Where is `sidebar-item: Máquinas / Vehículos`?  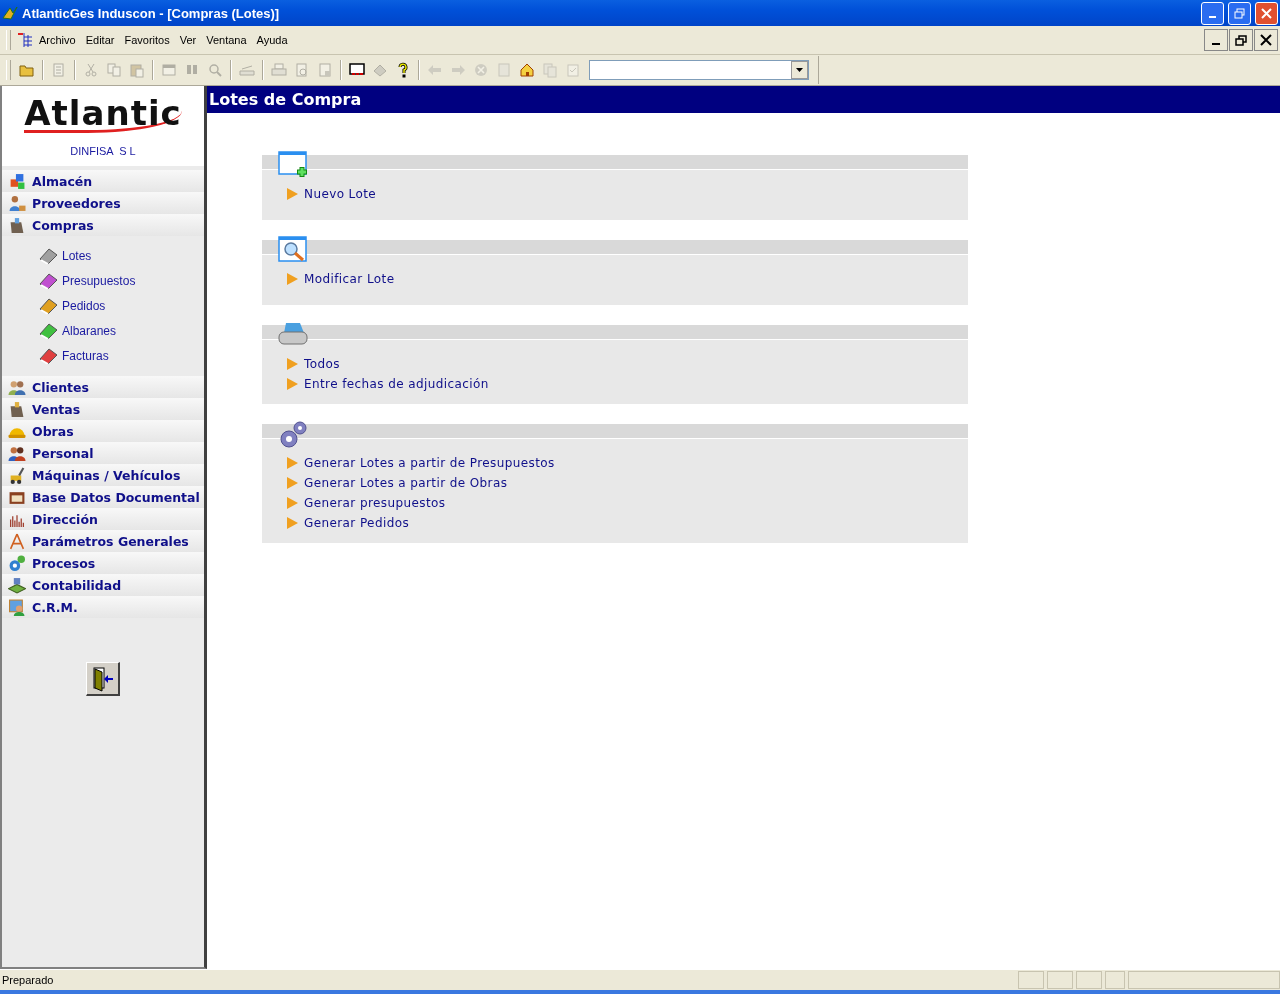 sidebar-item: Máquinas / Vehículos is located at coordinates (103, 475).